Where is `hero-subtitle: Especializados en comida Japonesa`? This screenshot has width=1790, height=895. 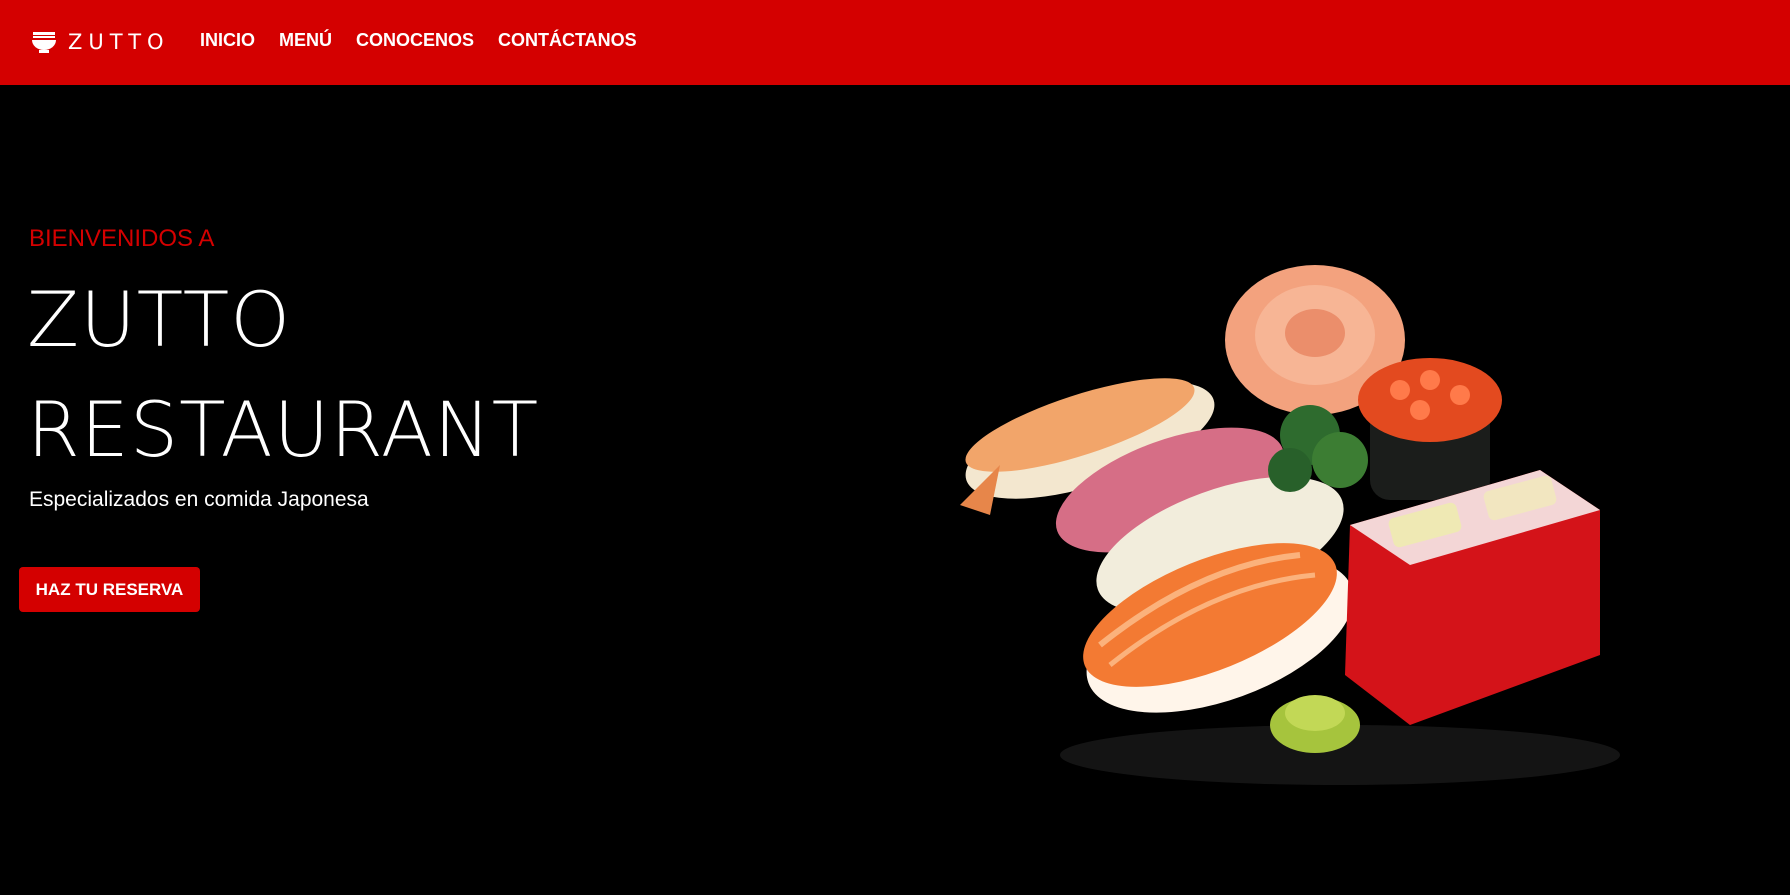 hero-subtitle: Especializados en comida Japonesa is located at coordinates (199, 499).